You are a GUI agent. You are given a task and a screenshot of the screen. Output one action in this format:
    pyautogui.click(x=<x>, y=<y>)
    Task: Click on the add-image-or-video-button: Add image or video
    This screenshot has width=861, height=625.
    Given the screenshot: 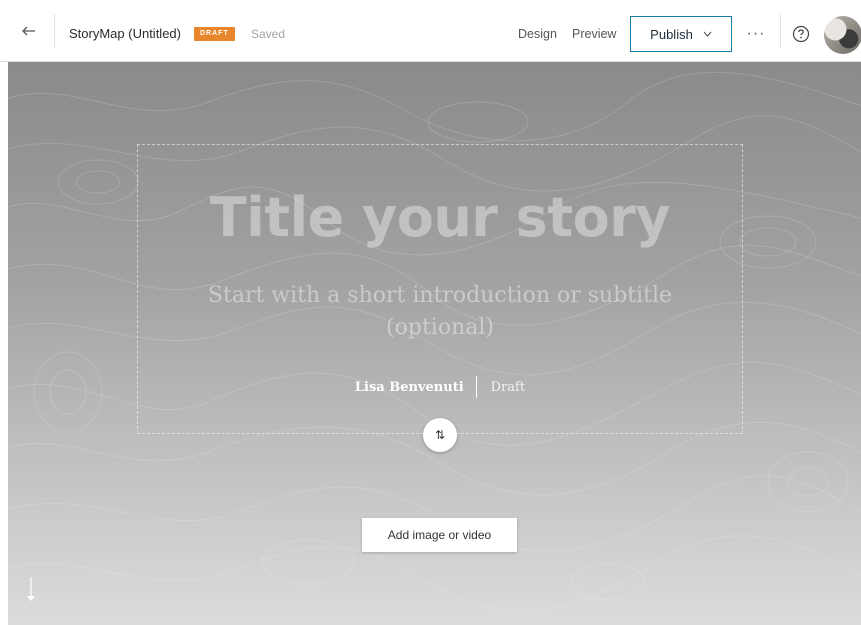 What is the action you would take?
    pyautogui.click(x=439, y=535)
    